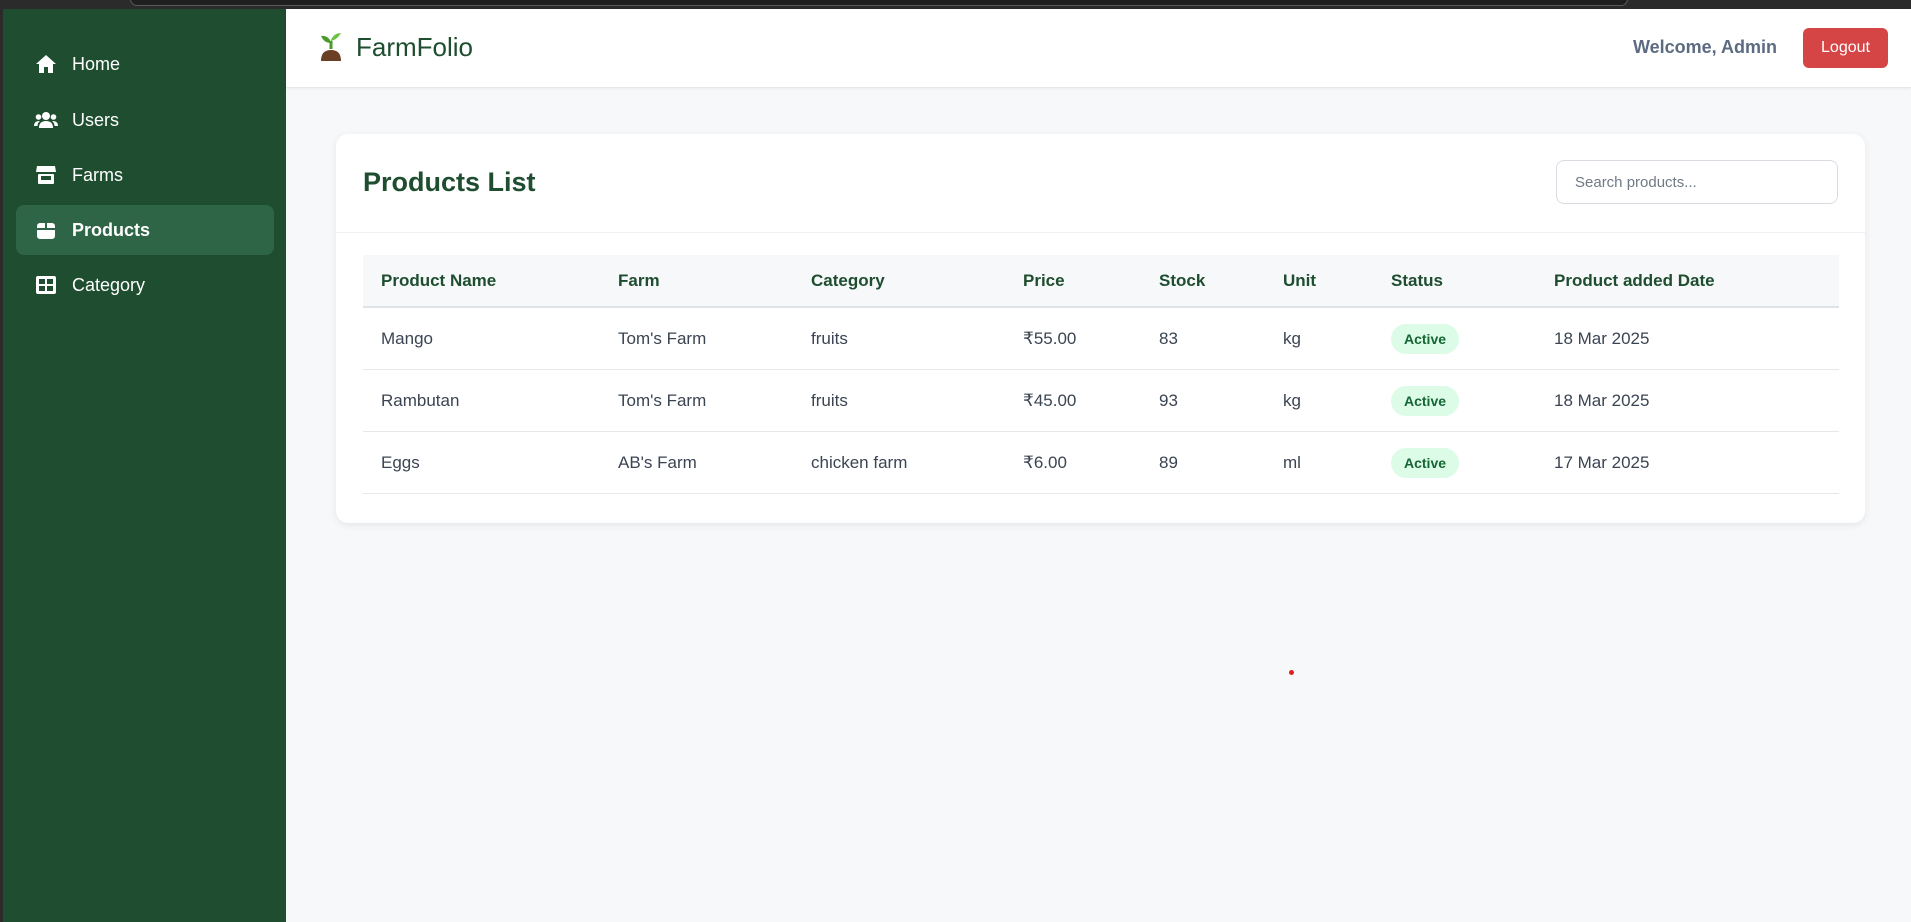  I want to click on users-icon, so click(46, 120).